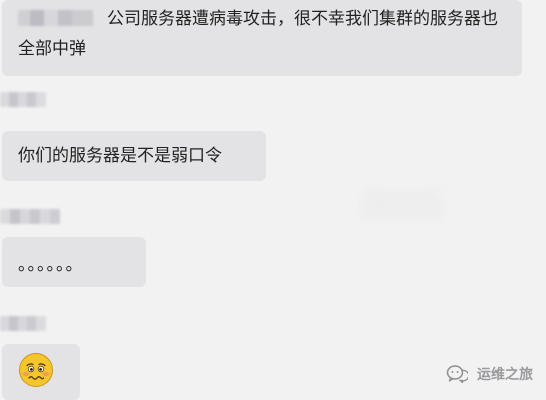  What do you see at coordinates (51, 265) in the screenshot?
I see `message-text: 。。。。。。` at bounding box center [51, 265].